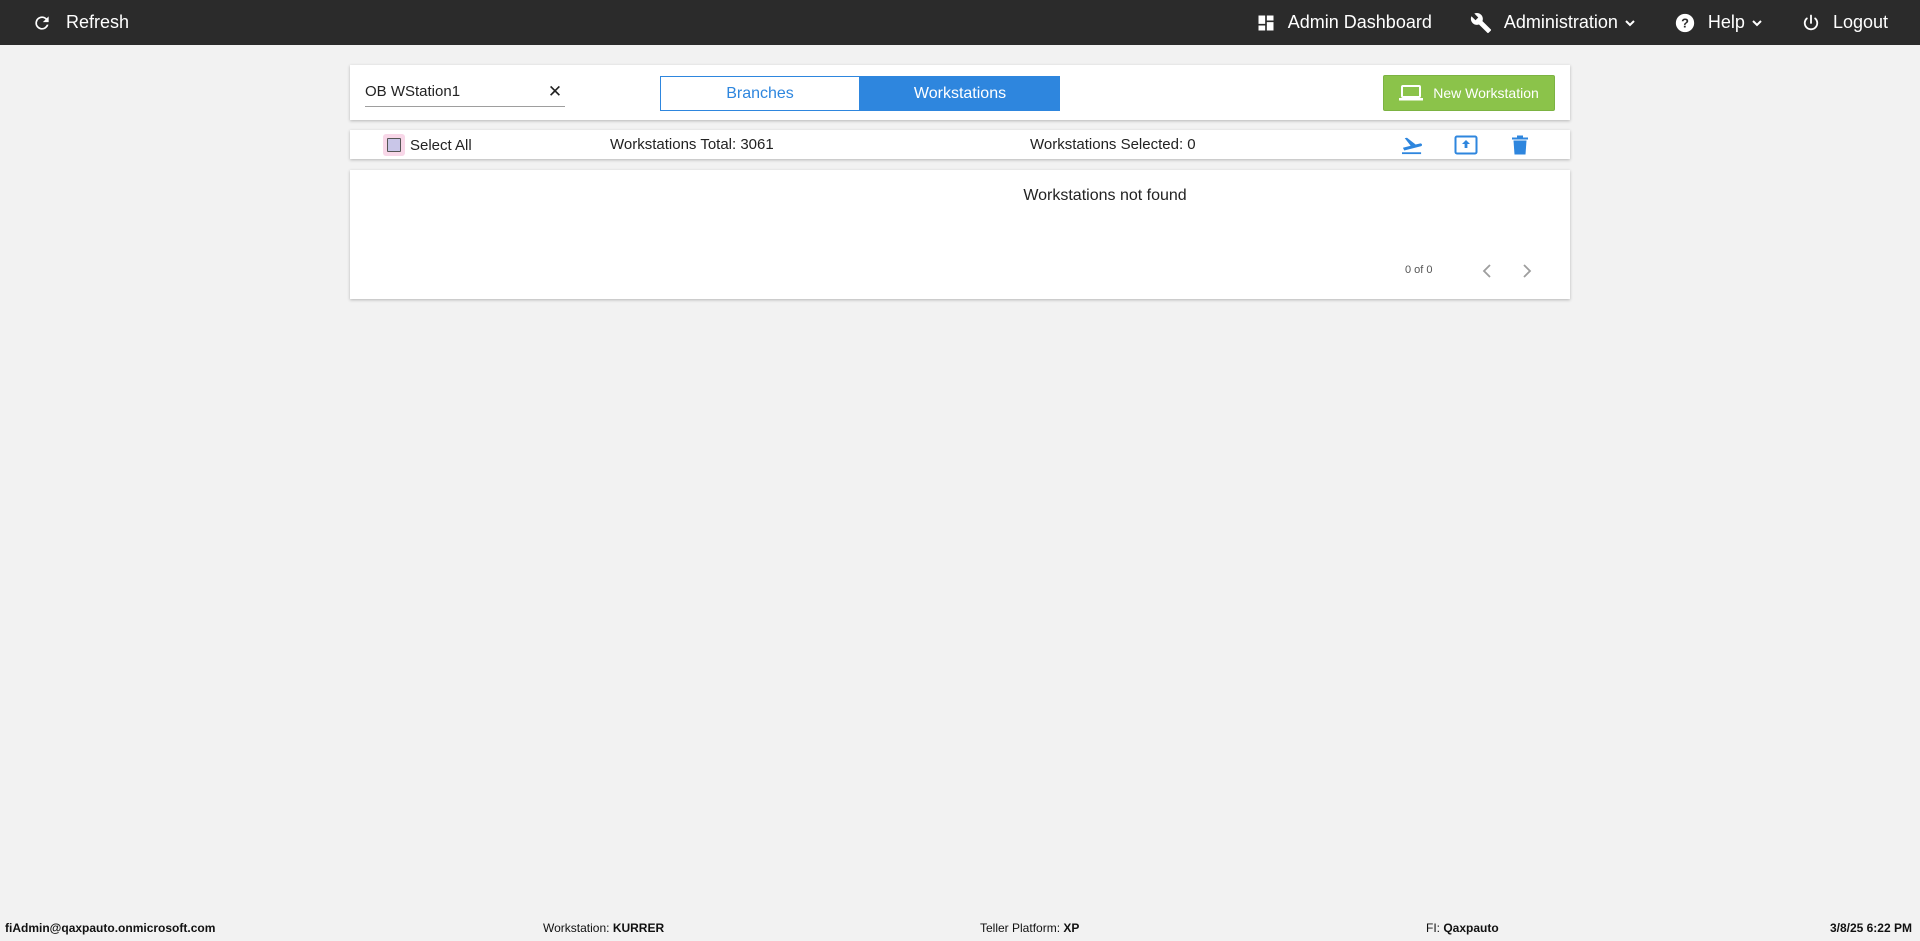 The height and width of the screenshot is (941, 1920). Describe the element at coordinates (465, 93) in the screenshot. I see `search-input` at that location.